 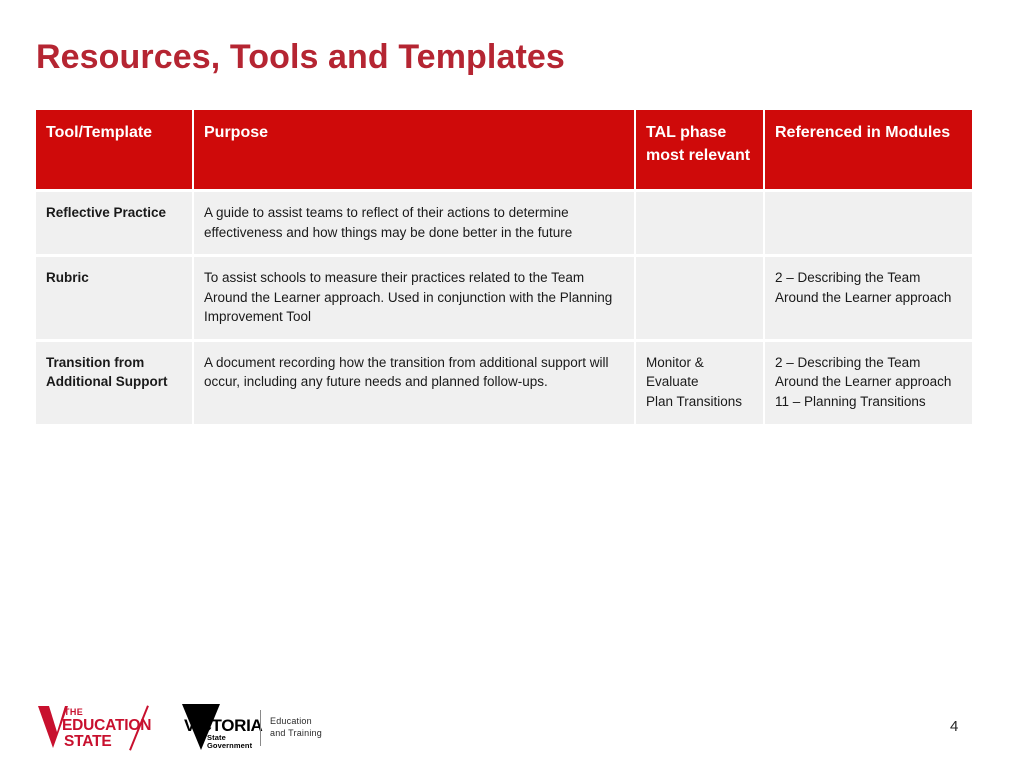 What do you see at coordinates (100, 727) in the screenshot?
I see `education-state-logo: THE EDUCATION STATE` at bounding box center [100, 727].